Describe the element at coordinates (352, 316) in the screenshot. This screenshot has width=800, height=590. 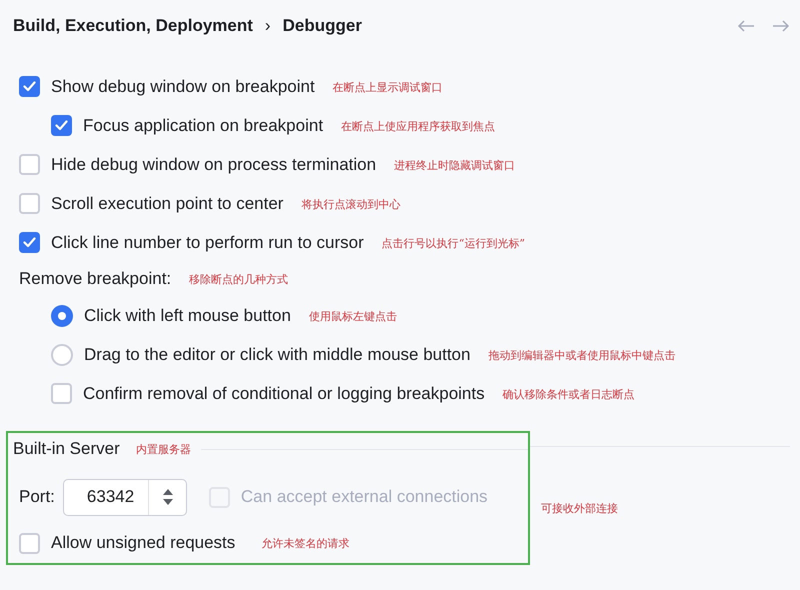
I see `annotation-note: 使用鼠标左键点击` at that location.